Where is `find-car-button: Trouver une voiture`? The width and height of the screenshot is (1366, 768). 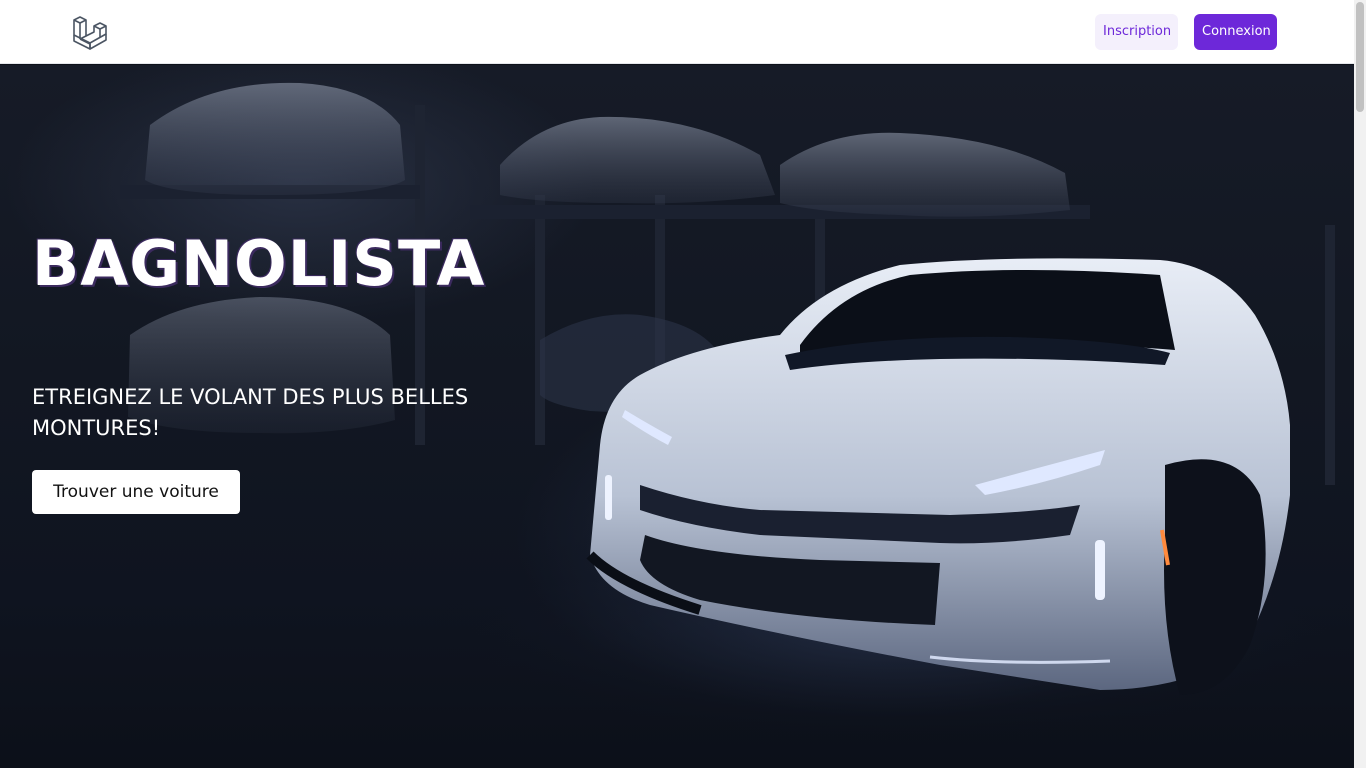
find-car-button: Trouver une voiture is located at coordinates (136, 492).